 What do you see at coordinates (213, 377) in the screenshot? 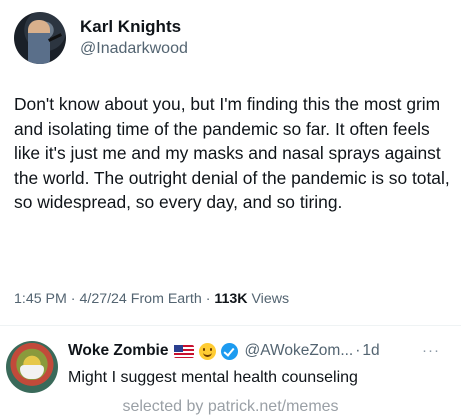
I see `reply-body-text: Might I suggest mental health counseling` at bounding box center [213, 377].